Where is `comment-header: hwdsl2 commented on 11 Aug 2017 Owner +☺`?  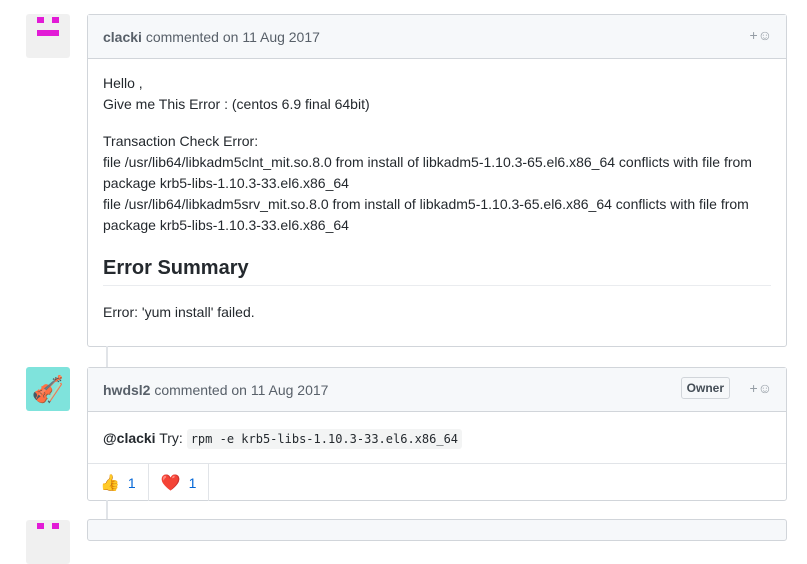
comment-header: hwdsl2 commented on 11 Aug 2017 Owner +☺ is located at coordinates (437, 390).